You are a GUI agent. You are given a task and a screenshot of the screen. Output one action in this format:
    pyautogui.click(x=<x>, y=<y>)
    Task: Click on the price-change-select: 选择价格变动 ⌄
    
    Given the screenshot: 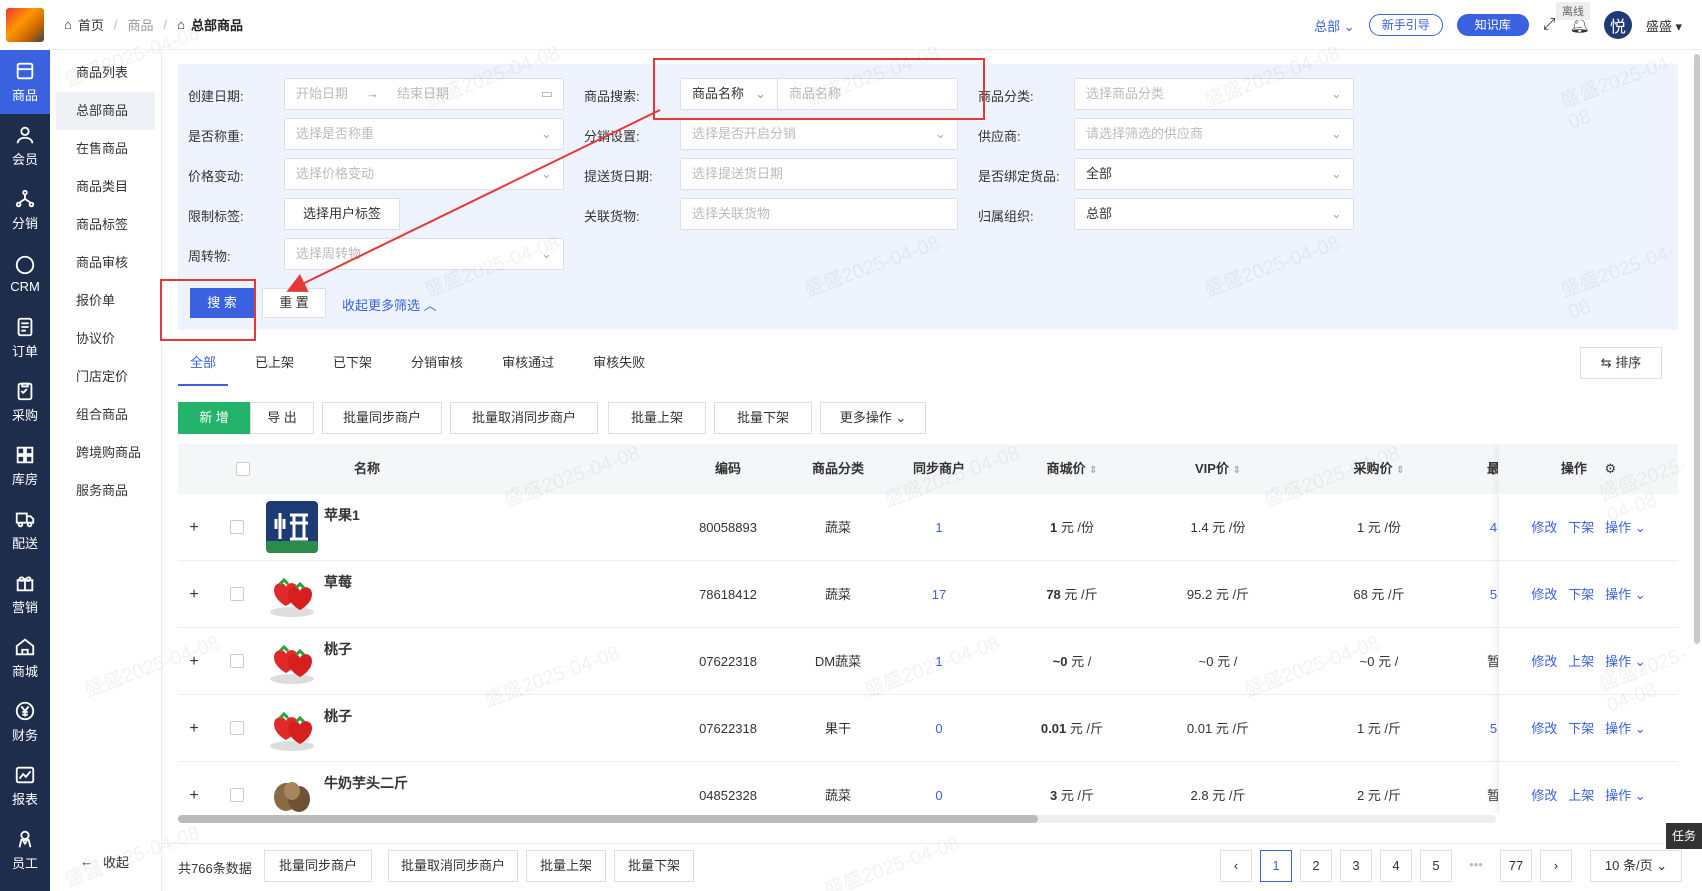 What is the action you would take?
    pyautogui.click(x=424, y=174)
    